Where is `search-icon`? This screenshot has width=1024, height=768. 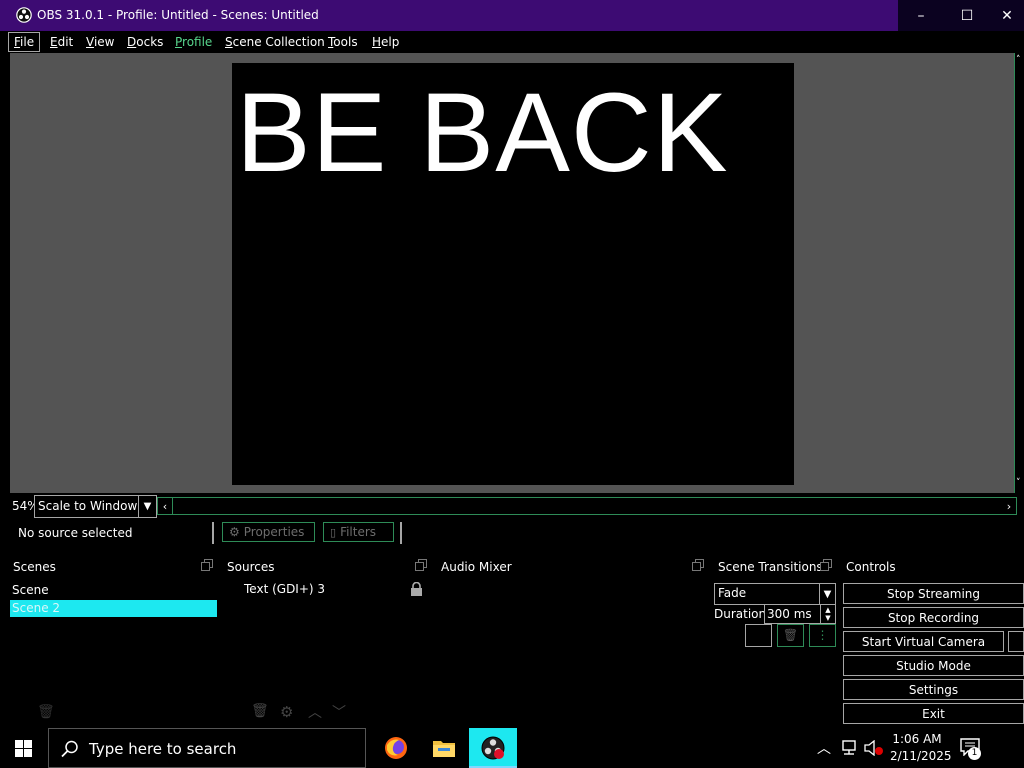
search-icon is located at coordinates (69, 749).